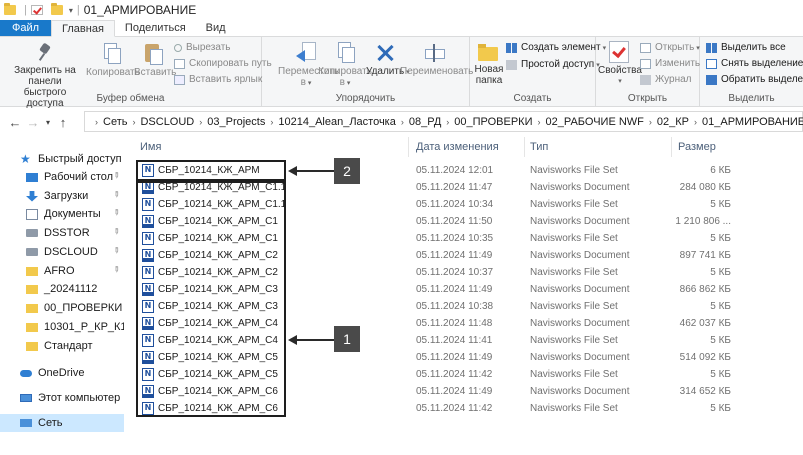  I want to click on star-icon: ★, so click(25, 158).